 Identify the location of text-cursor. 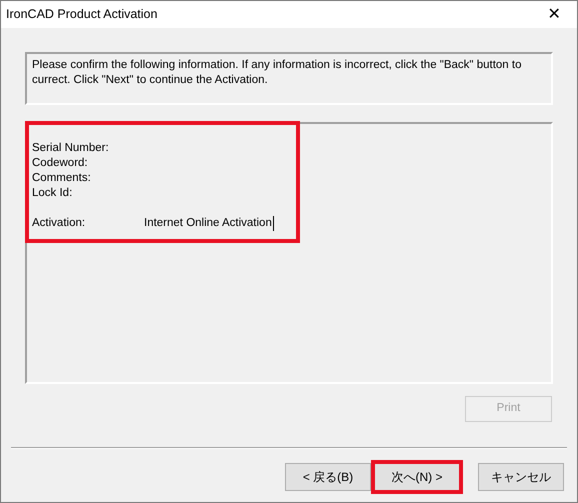
(273, 223).